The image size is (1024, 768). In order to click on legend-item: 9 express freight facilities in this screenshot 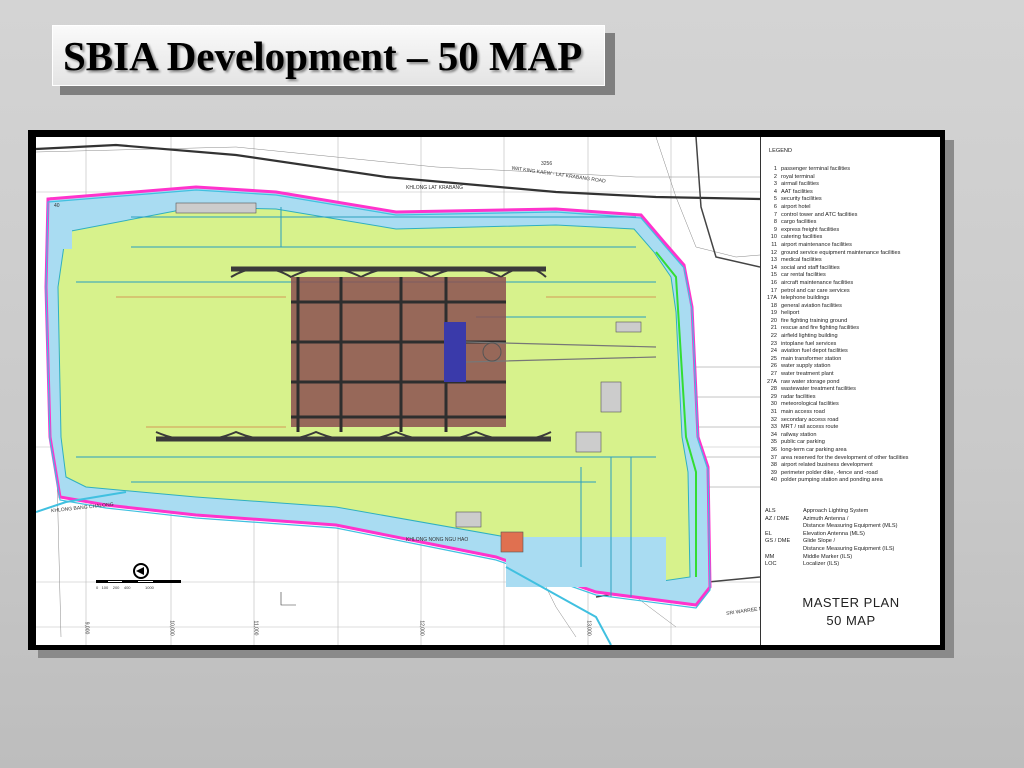, I will do `click(836, 231)`.